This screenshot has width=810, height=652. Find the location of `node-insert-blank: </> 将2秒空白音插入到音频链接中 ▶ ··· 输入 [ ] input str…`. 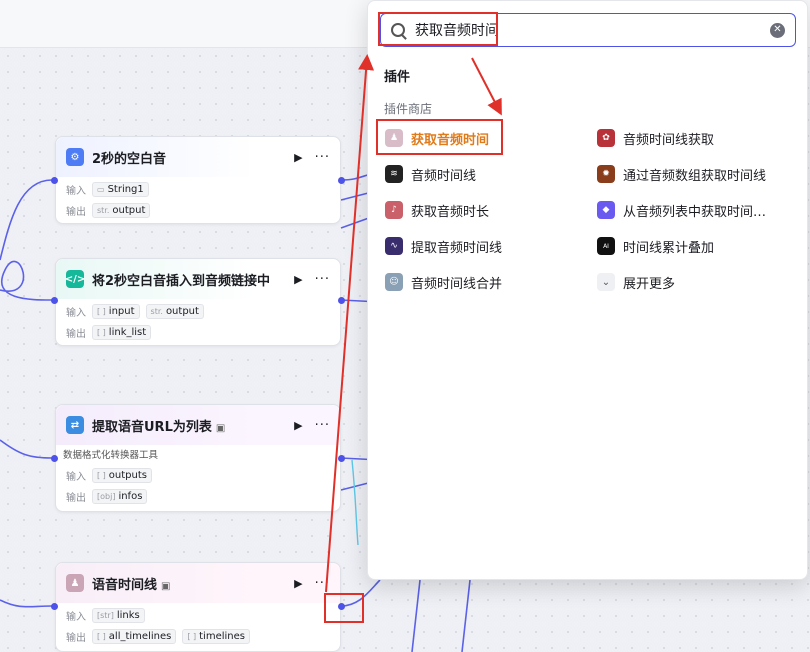

node-insert-blank: </> 将2秒空白音插入到音频链接中 ▶ ··· 输入 [ ] input str… is located at coordinates (198, 302).